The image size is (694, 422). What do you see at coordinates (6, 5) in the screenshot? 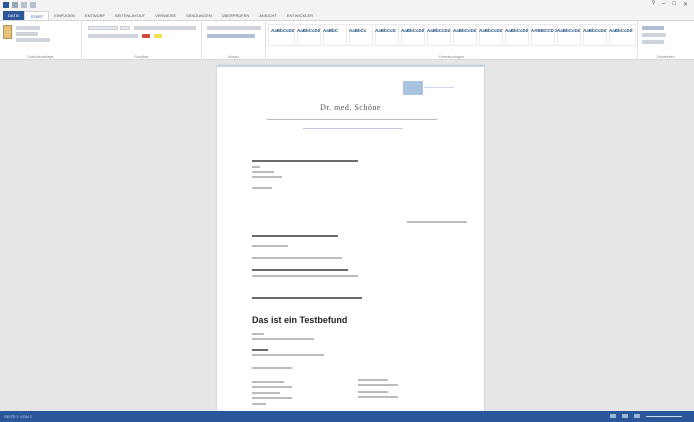
I see `word-logo-icon` at bounding box center [6, 5].